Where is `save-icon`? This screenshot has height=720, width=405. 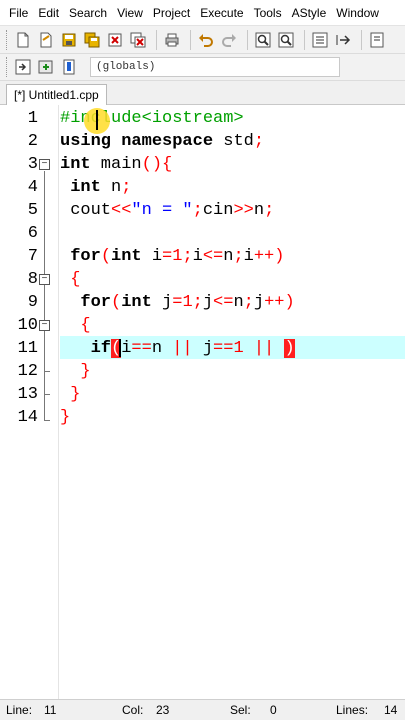
save-icon is located at coordinates (69, 40).